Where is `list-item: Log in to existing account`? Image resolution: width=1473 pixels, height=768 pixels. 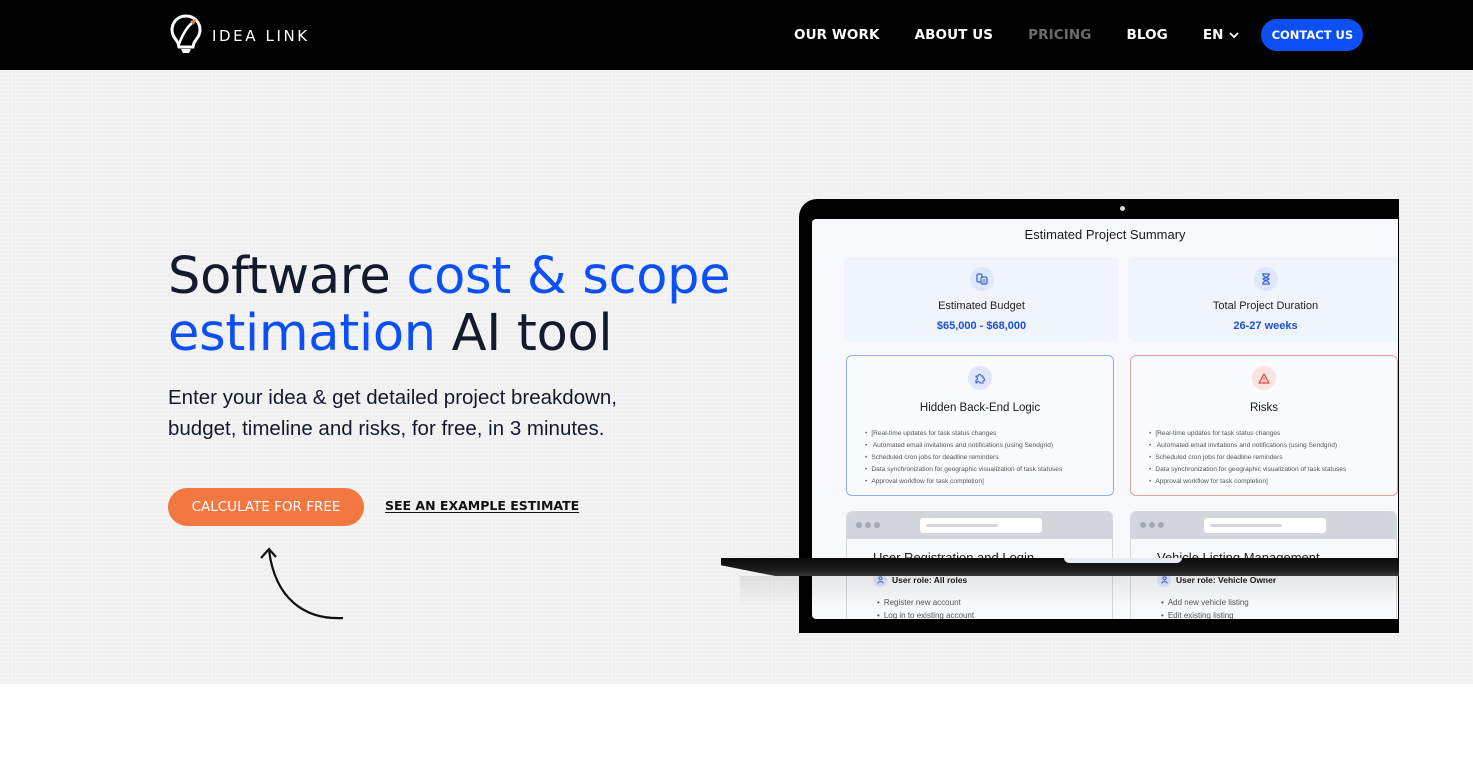 list-item: Log in to existing account is located at coordinates (925, 614).